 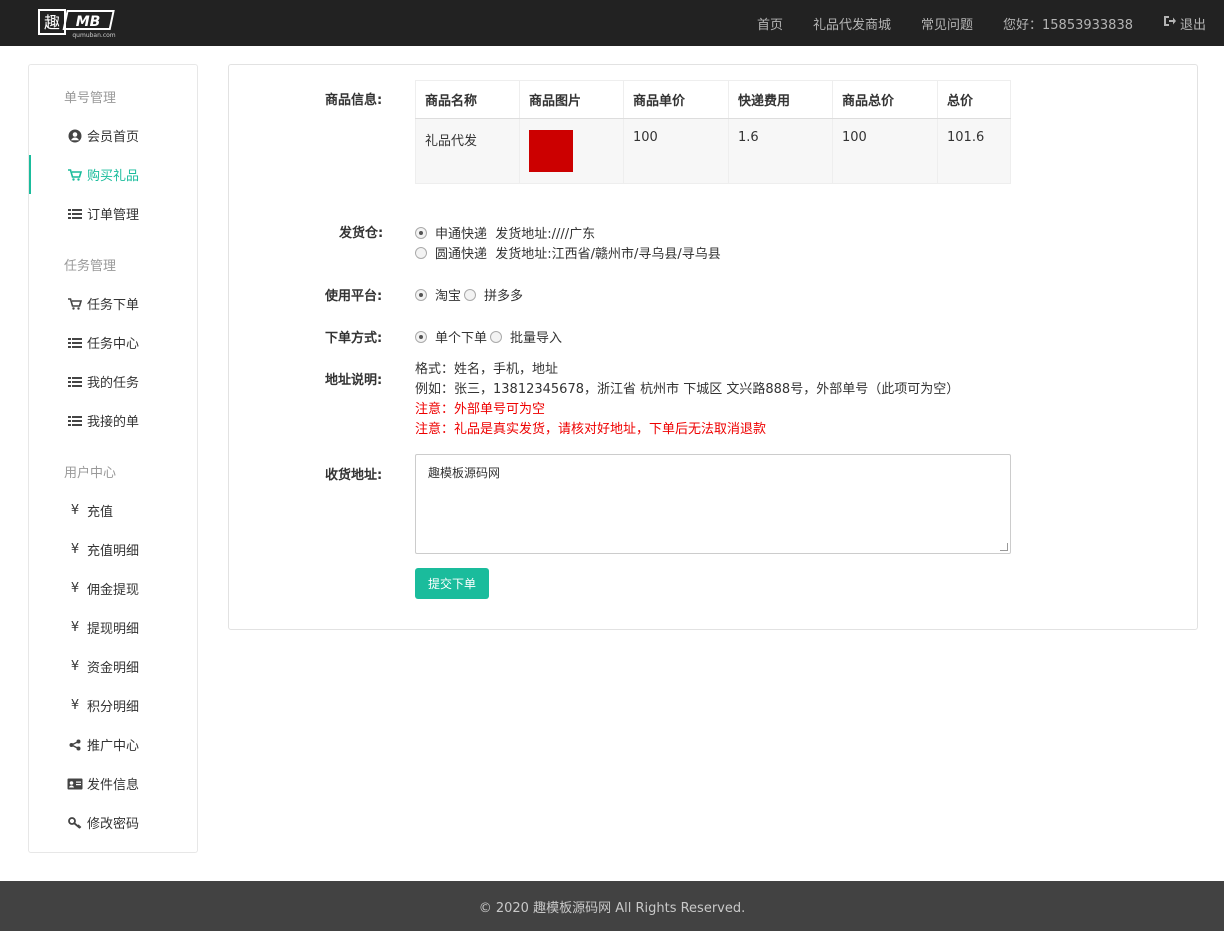 I want to click on sidebar-item-sender-info: 发件信息, so click(x=113, y=783).